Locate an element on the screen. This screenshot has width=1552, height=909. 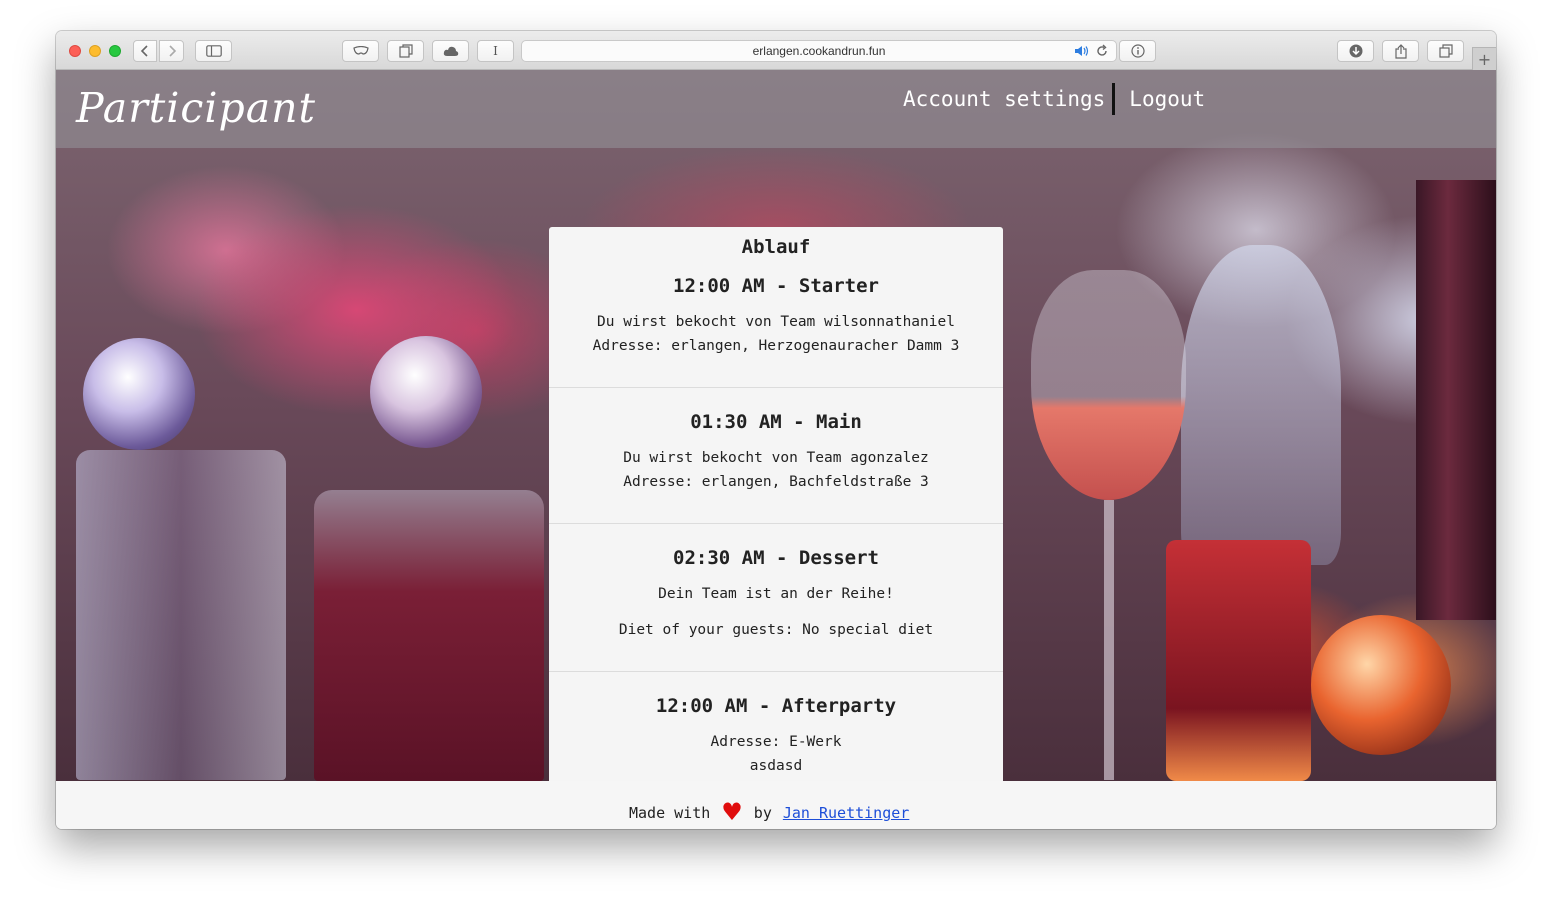
chevron-right-icon is located at coordinates (172, 51).